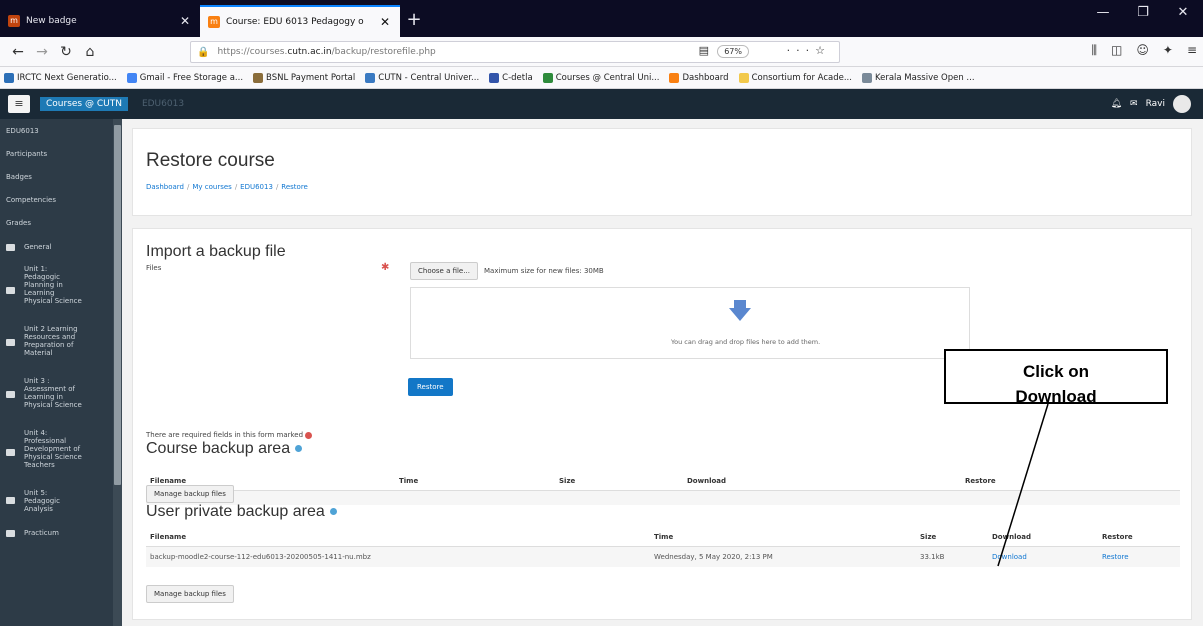  Describe the element at coordinates (704, 50) in the screenshot. I see `reader-view-icon: ▤` at that location.